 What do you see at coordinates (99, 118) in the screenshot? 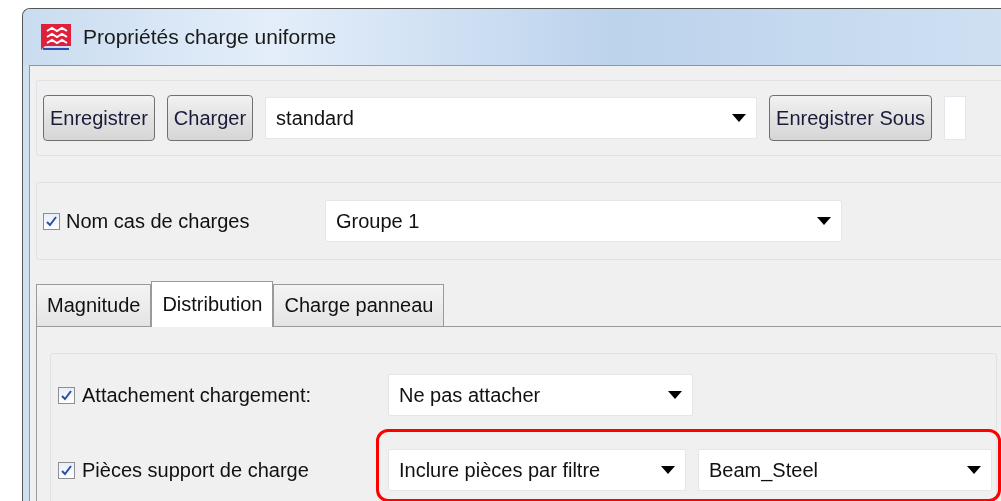
I see `toolbar-button: Enregistrer` at bounding box center [99, 118].